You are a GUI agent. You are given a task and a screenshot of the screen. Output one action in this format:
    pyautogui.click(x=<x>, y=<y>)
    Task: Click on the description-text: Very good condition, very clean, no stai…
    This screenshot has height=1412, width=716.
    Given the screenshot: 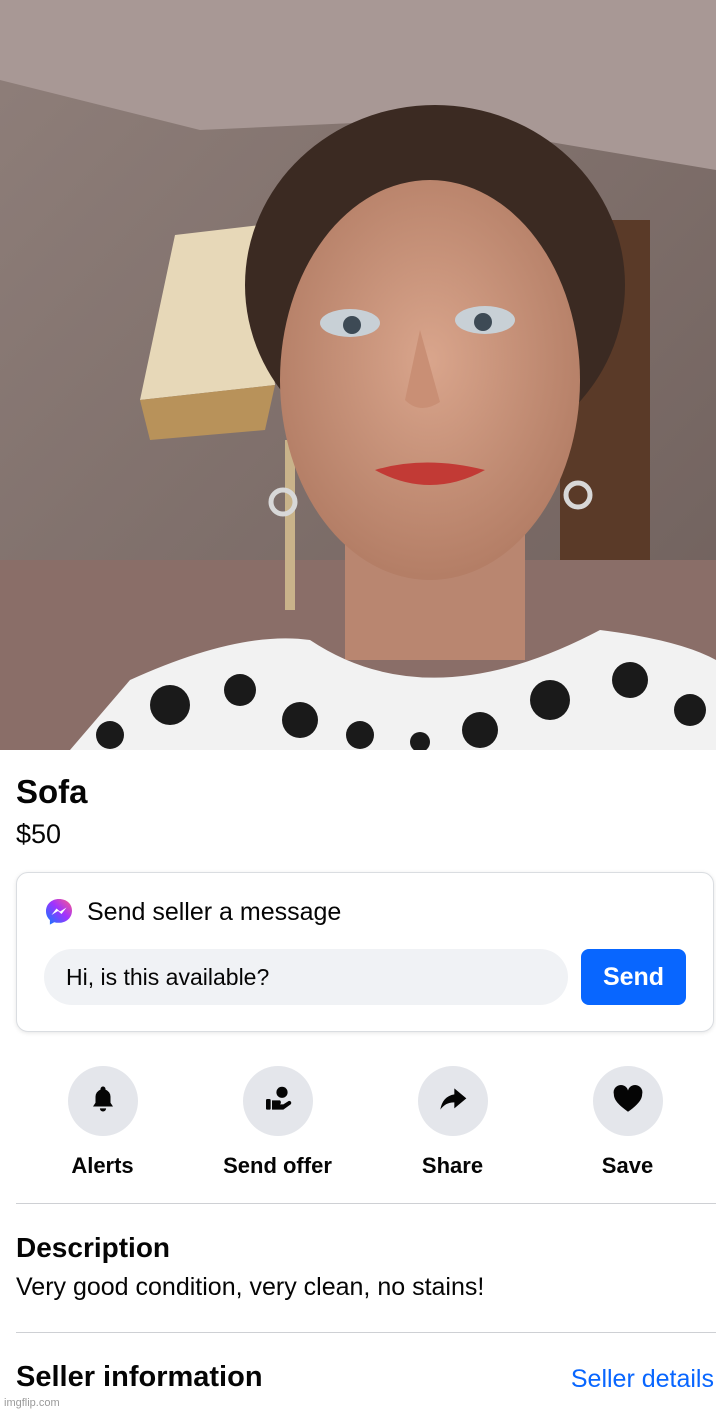 What is the action you would take?
    pyautogui.click(x=250, y=1287)
    